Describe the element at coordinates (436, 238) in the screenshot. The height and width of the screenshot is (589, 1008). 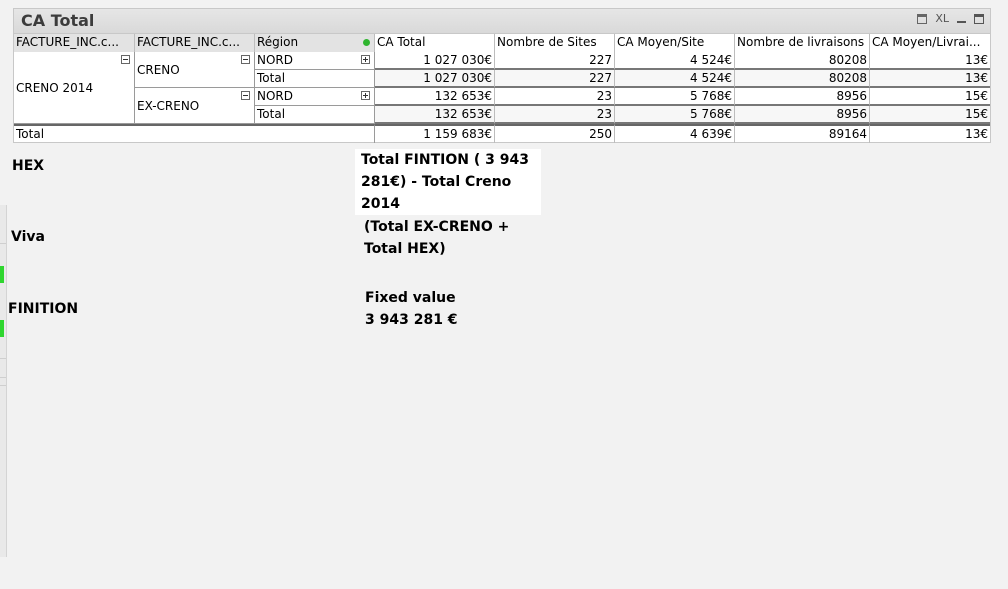
I see `note-viva-formula: (Total EX-CRENO + Total HEX)` at that location.